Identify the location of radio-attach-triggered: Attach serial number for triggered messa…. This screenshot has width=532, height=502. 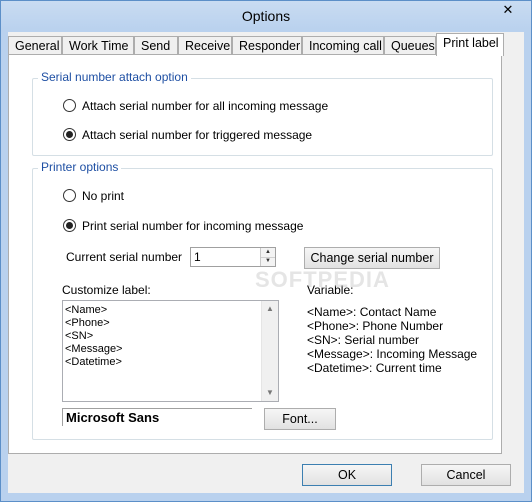
(187, 135).